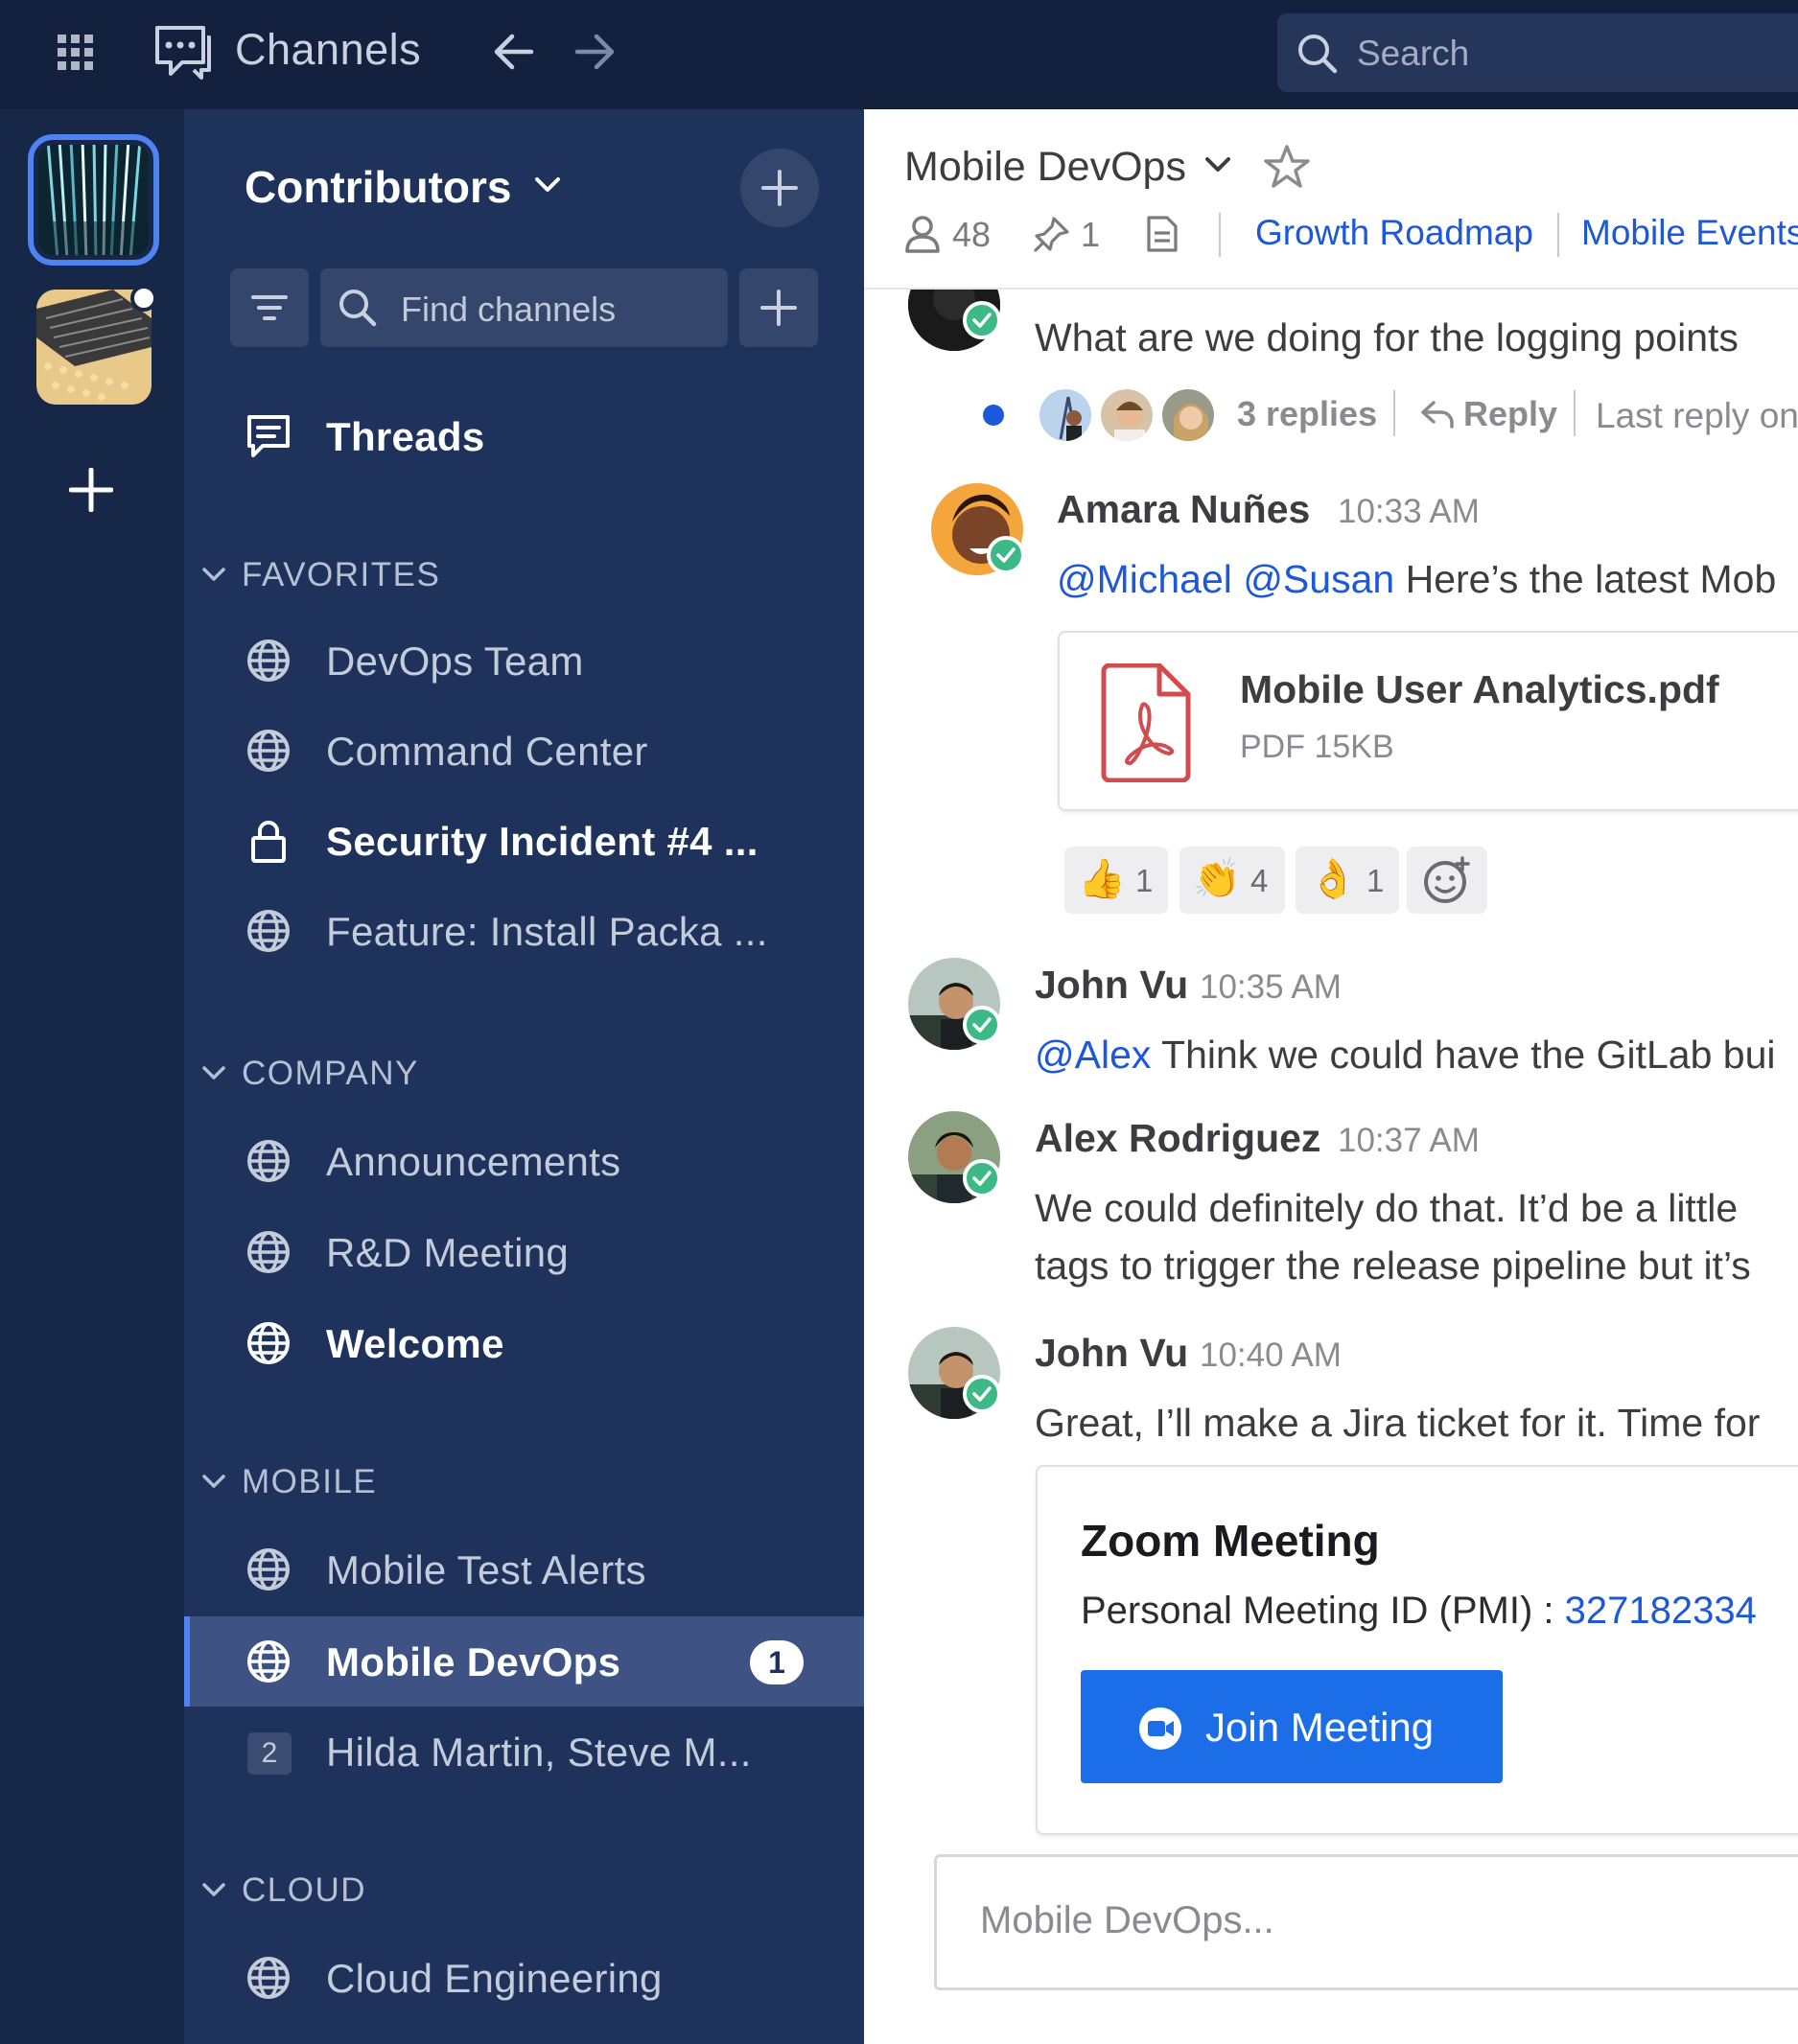  I want to click on member-count: 48, so click(971, 235).